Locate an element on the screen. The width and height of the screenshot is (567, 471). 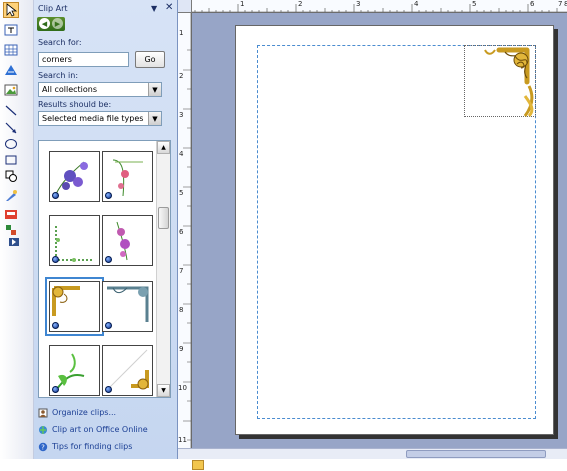
search-in-label: Search in: is located at coordinates (58, 75).